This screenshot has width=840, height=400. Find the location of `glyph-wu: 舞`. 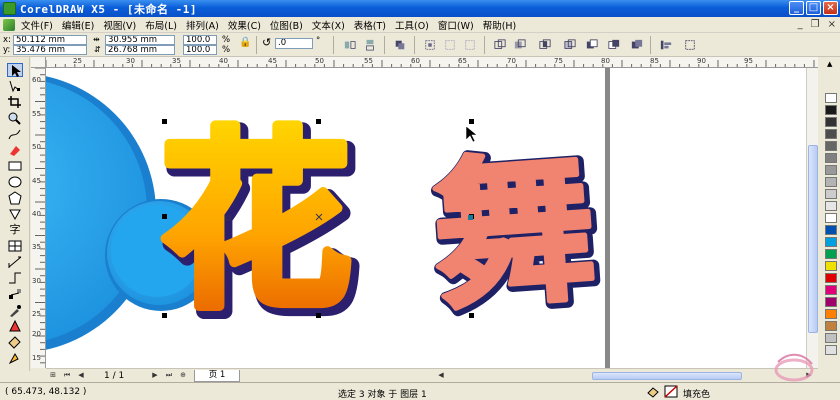

glyph-wu: 舞 is located at coordinates (514, 232).